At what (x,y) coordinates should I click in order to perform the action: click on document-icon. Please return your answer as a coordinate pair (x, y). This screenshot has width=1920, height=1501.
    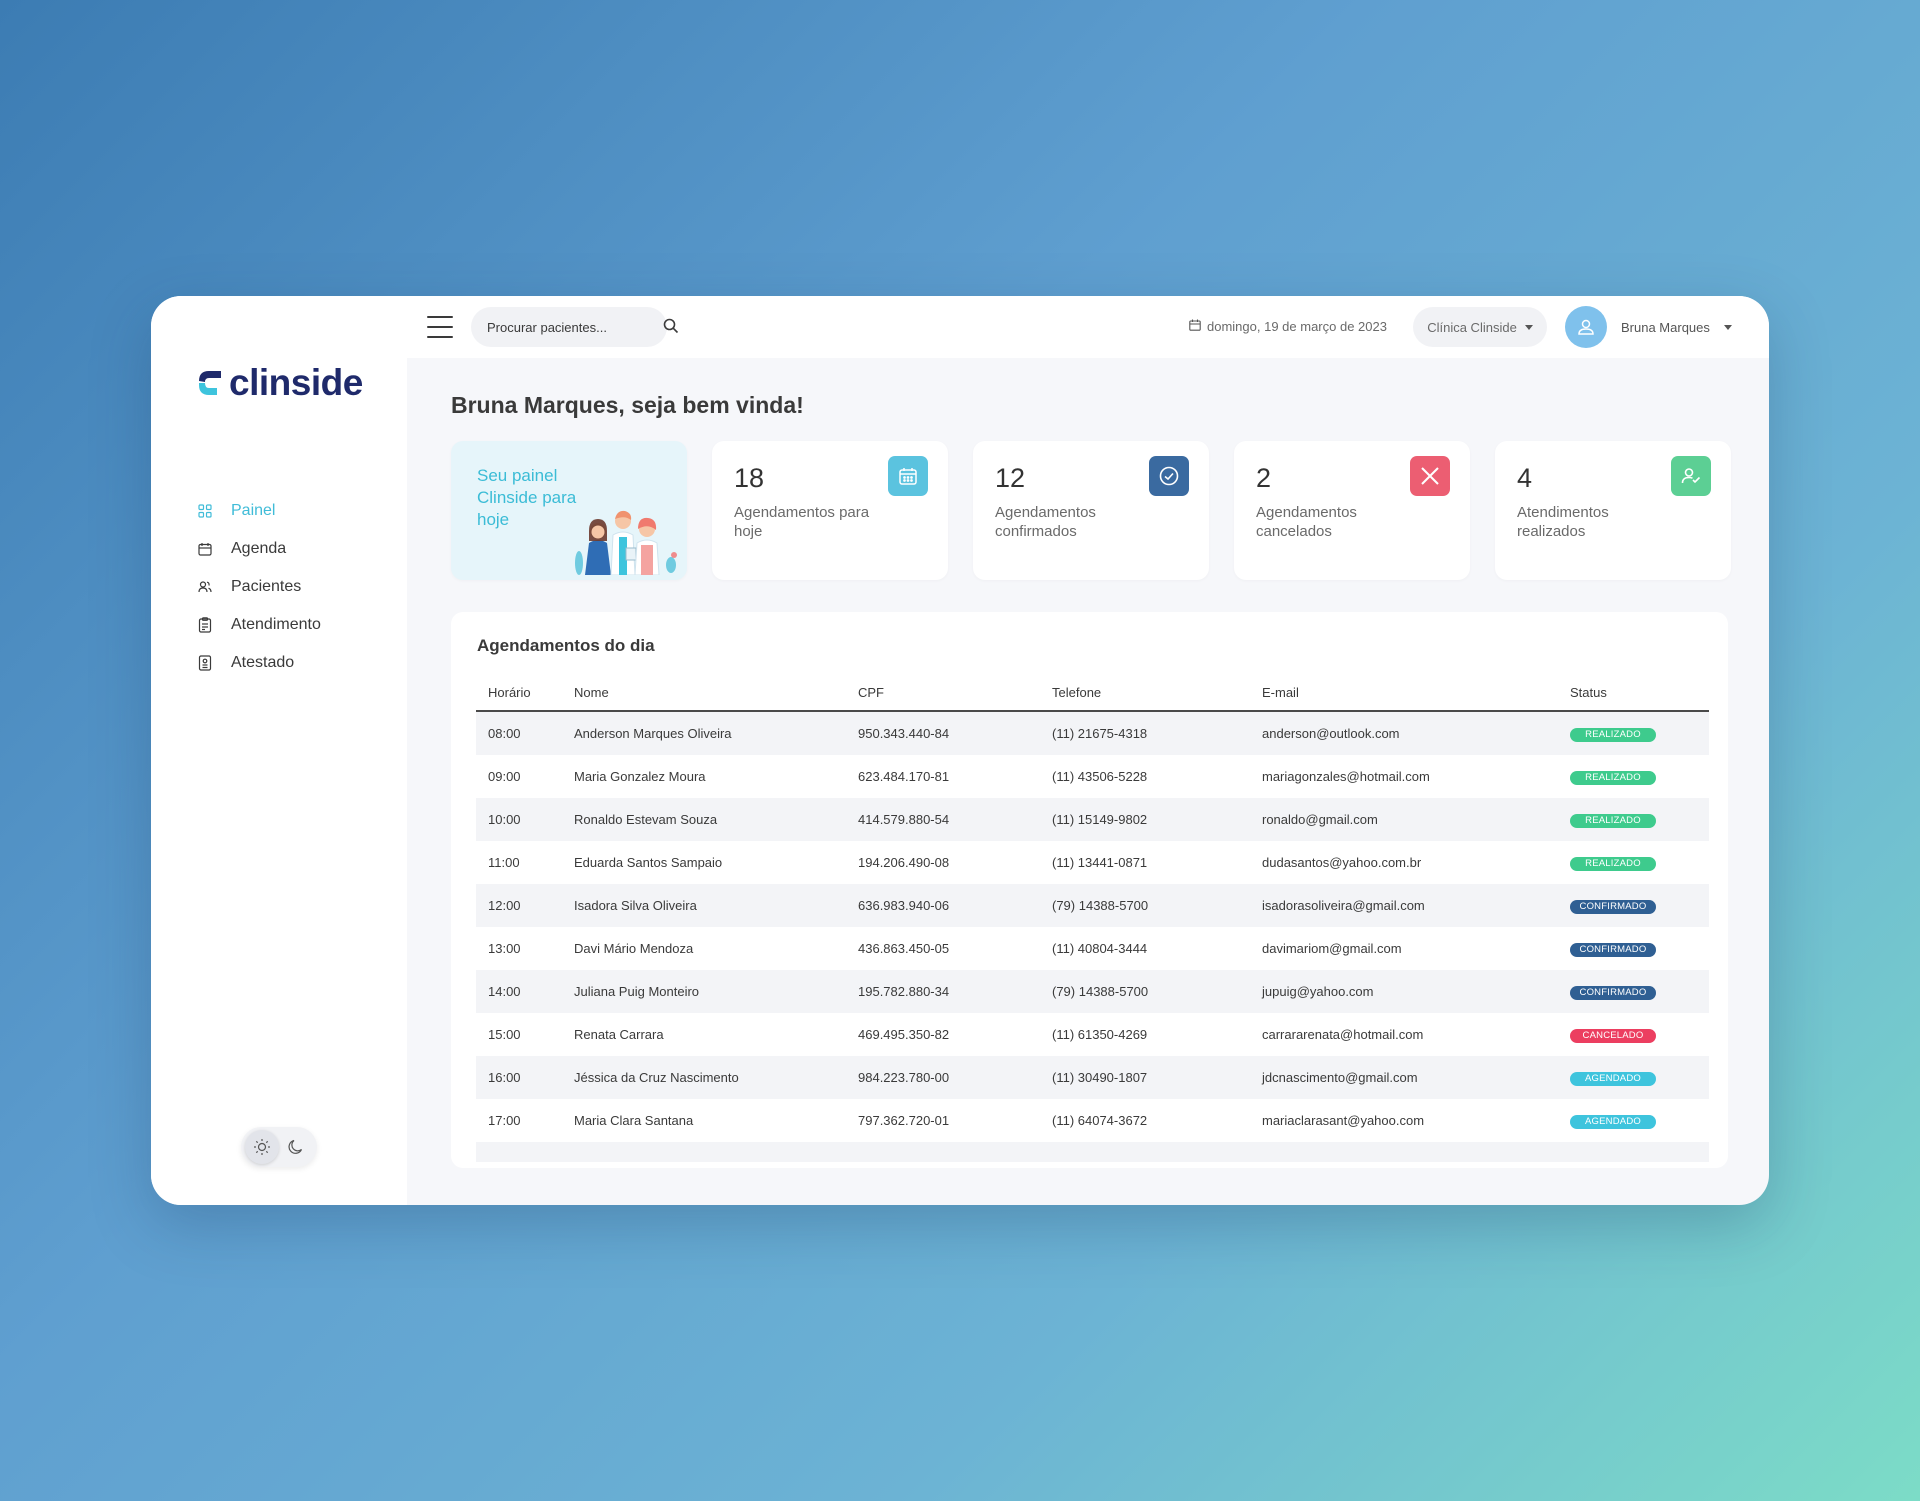
    Looking at the image, I should click on (205, 663).